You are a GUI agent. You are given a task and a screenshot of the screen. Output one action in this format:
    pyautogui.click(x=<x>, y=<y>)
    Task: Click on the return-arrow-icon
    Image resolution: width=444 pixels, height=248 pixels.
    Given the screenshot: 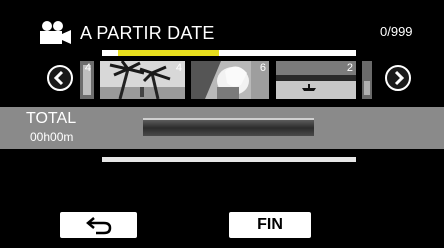 What is the action you would take?
    pyautogui.click(x=98, y=226)
    